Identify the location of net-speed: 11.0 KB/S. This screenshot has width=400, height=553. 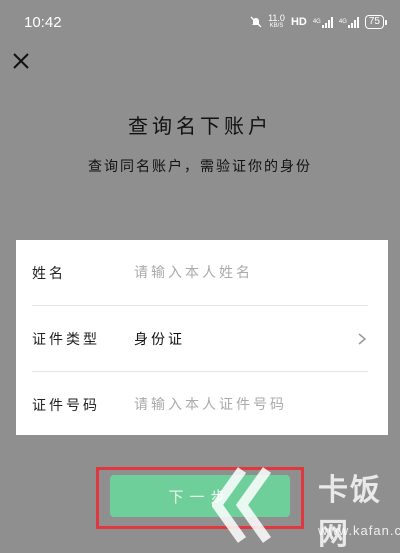
(276, 22).